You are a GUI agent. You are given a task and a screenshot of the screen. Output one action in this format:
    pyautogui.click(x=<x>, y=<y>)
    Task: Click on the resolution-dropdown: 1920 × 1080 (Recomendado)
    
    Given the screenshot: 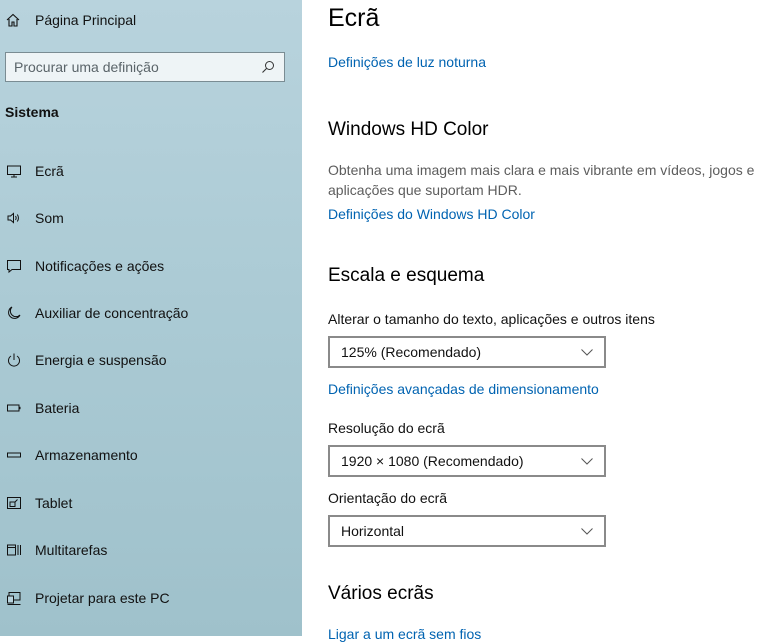 What is the action you would take?
    pyautogui.click(x=467, y=461)
    